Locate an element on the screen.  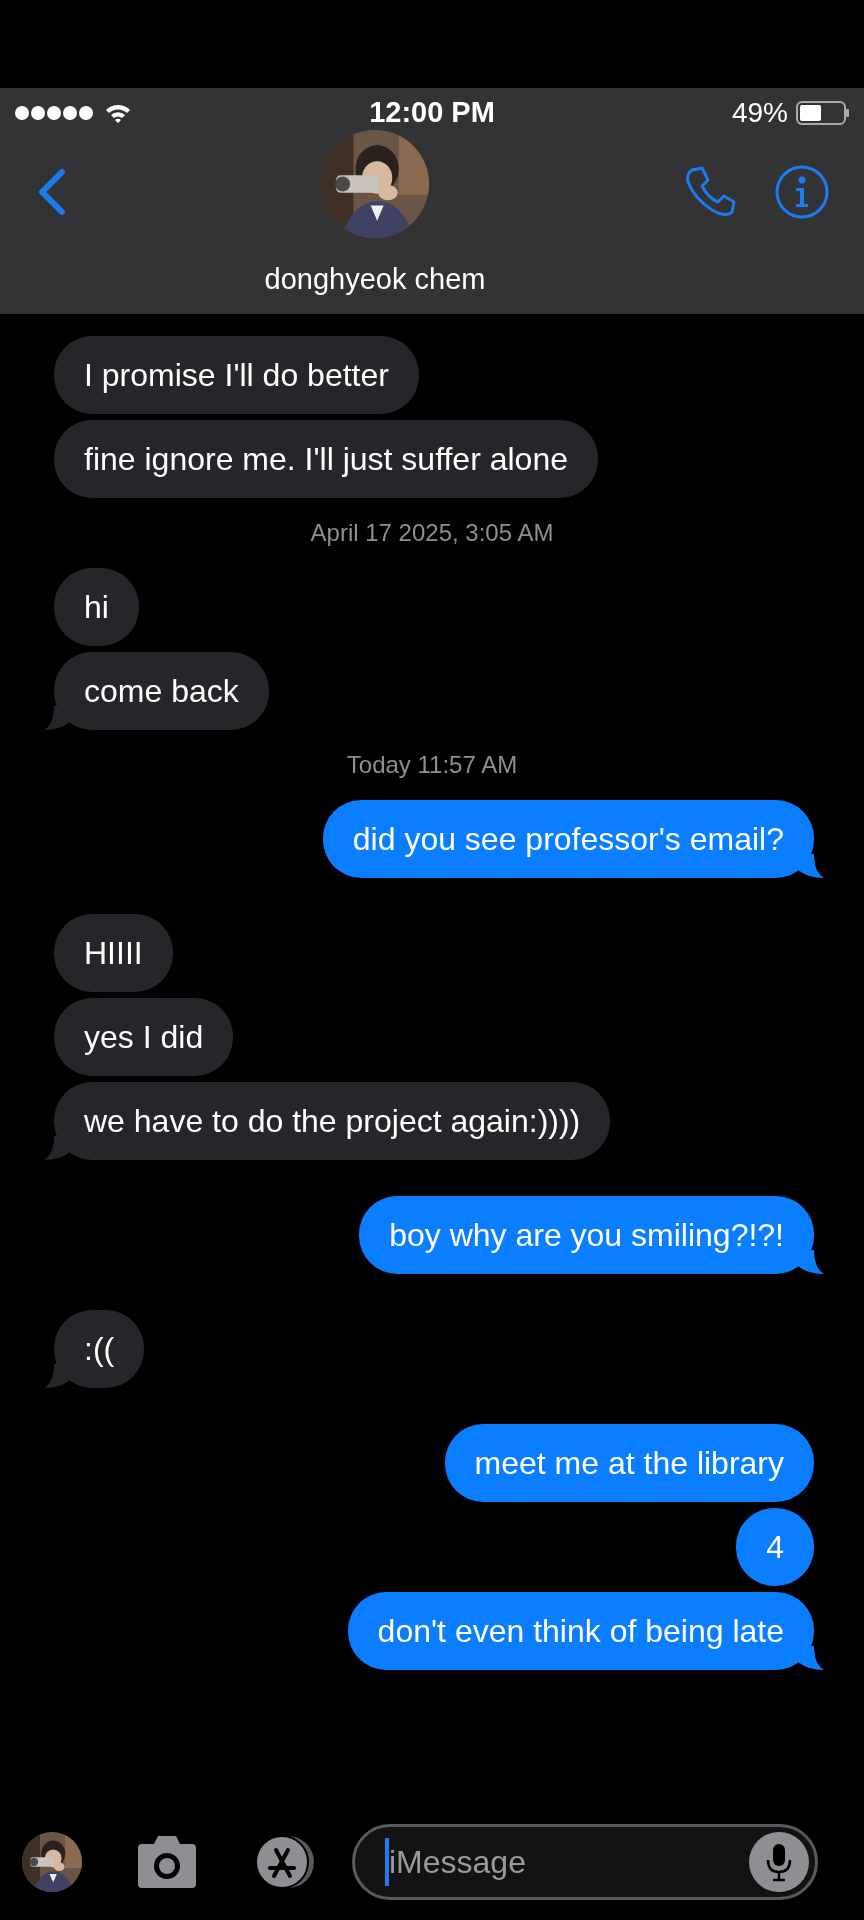
message-timestamp: Today 11:57 AM is located at coordinates (432, 765).